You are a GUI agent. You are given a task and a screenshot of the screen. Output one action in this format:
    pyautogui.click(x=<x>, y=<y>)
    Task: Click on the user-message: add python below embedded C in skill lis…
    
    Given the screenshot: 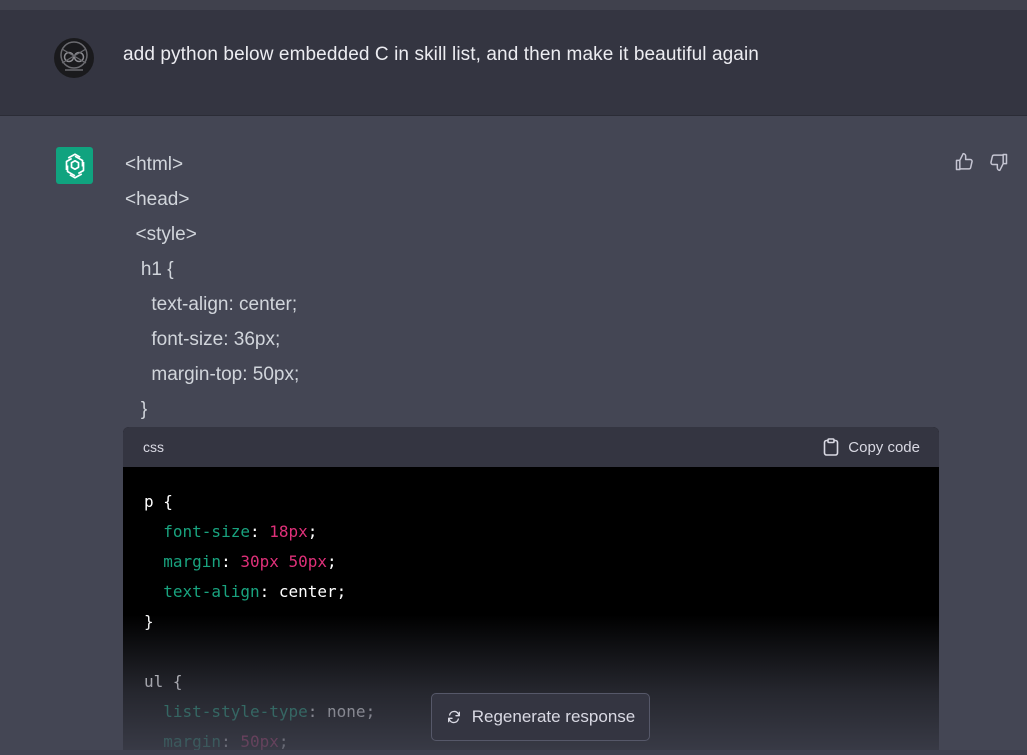 What is the action you would take?
    pyautogui.click(x=441, y=54)
    